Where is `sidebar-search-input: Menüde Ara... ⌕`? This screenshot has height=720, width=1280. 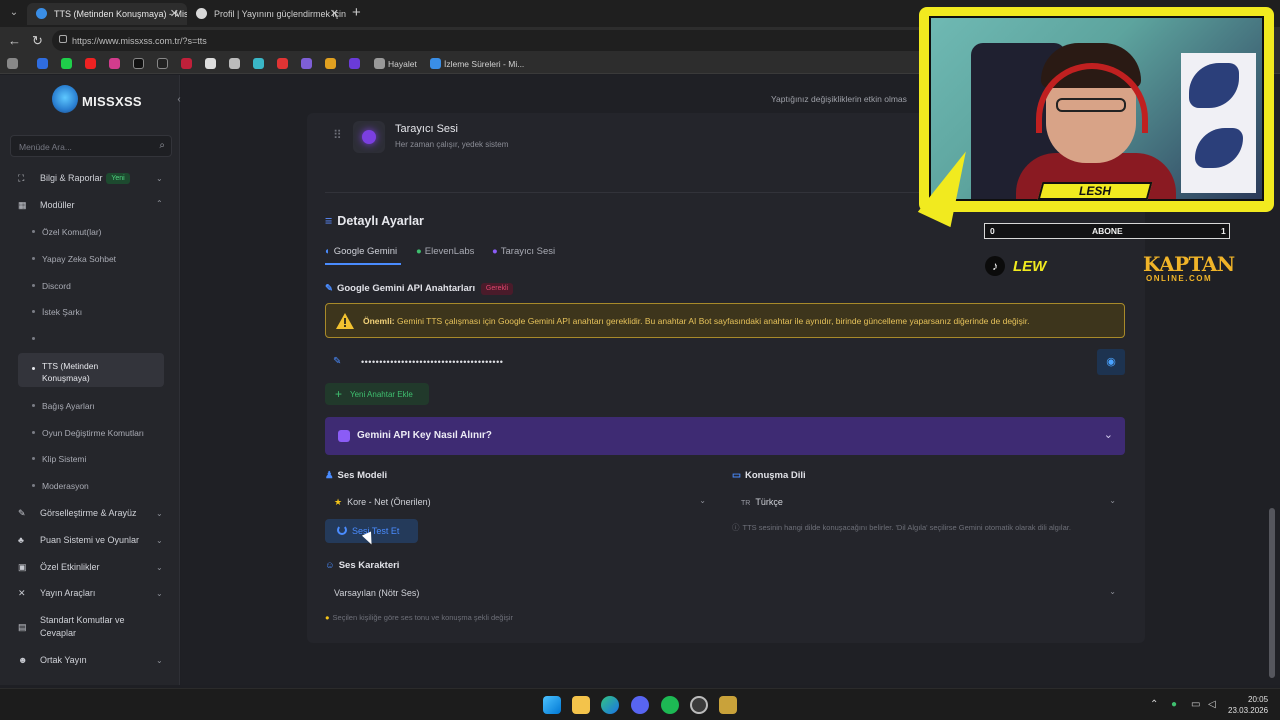
sidebar-search-input: Menüde Ara... ⌕ is located at coordinates (91, 146).